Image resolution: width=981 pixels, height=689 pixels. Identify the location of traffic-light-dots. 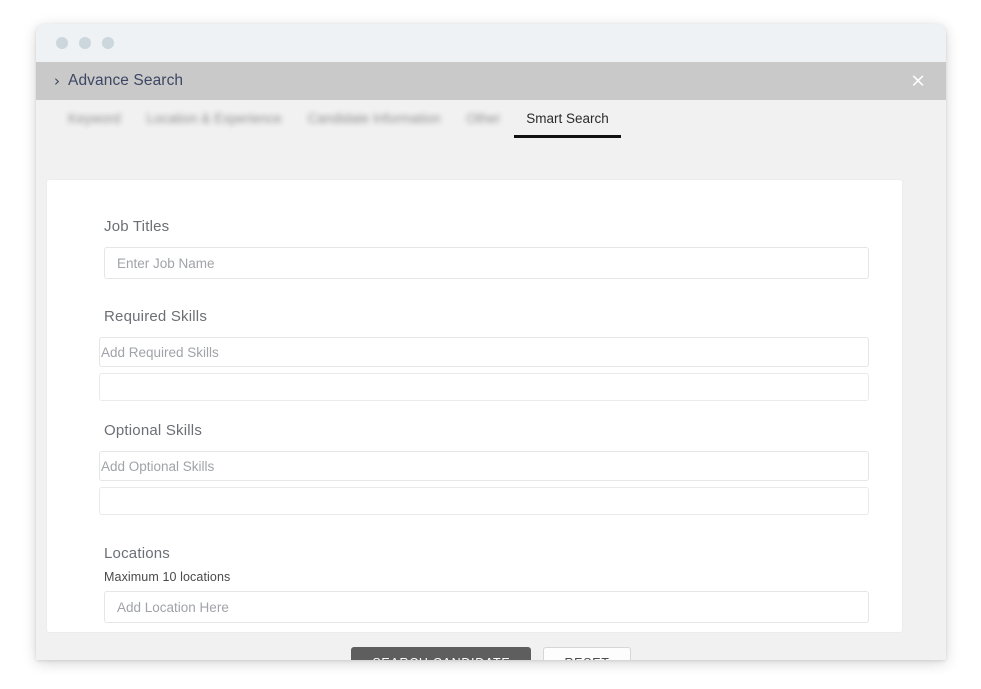
(85, 43).